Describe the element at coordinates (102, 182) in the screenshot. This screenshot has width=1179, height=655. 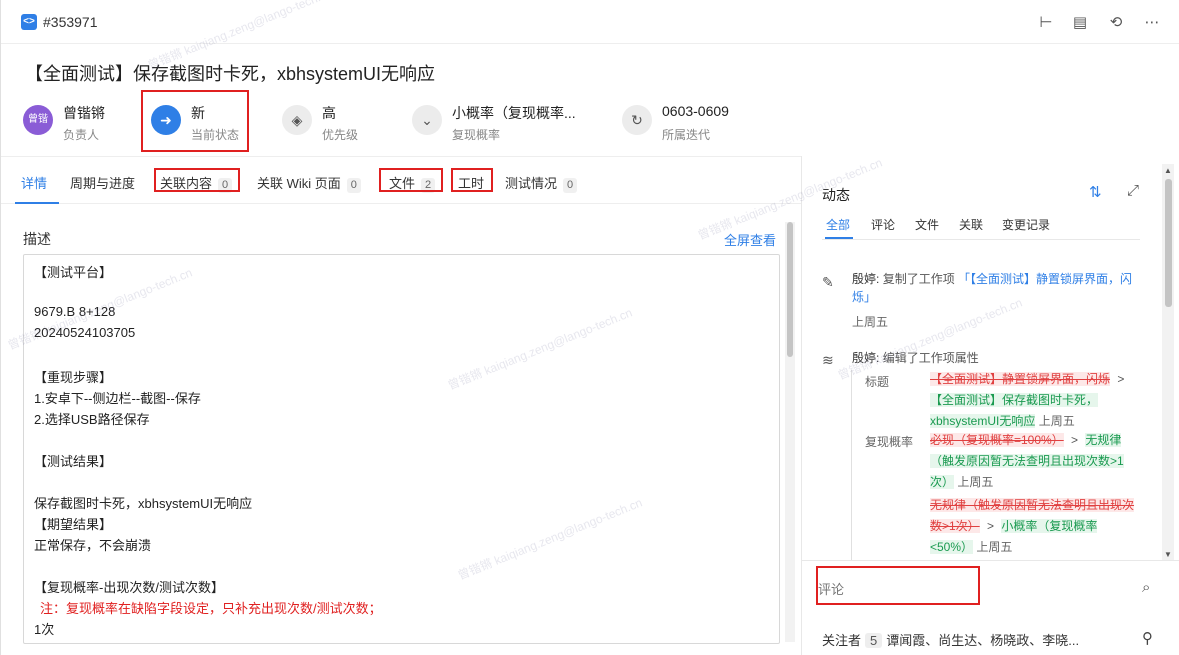
I see `tab-cycle-progress: 周期与进度` at that location.